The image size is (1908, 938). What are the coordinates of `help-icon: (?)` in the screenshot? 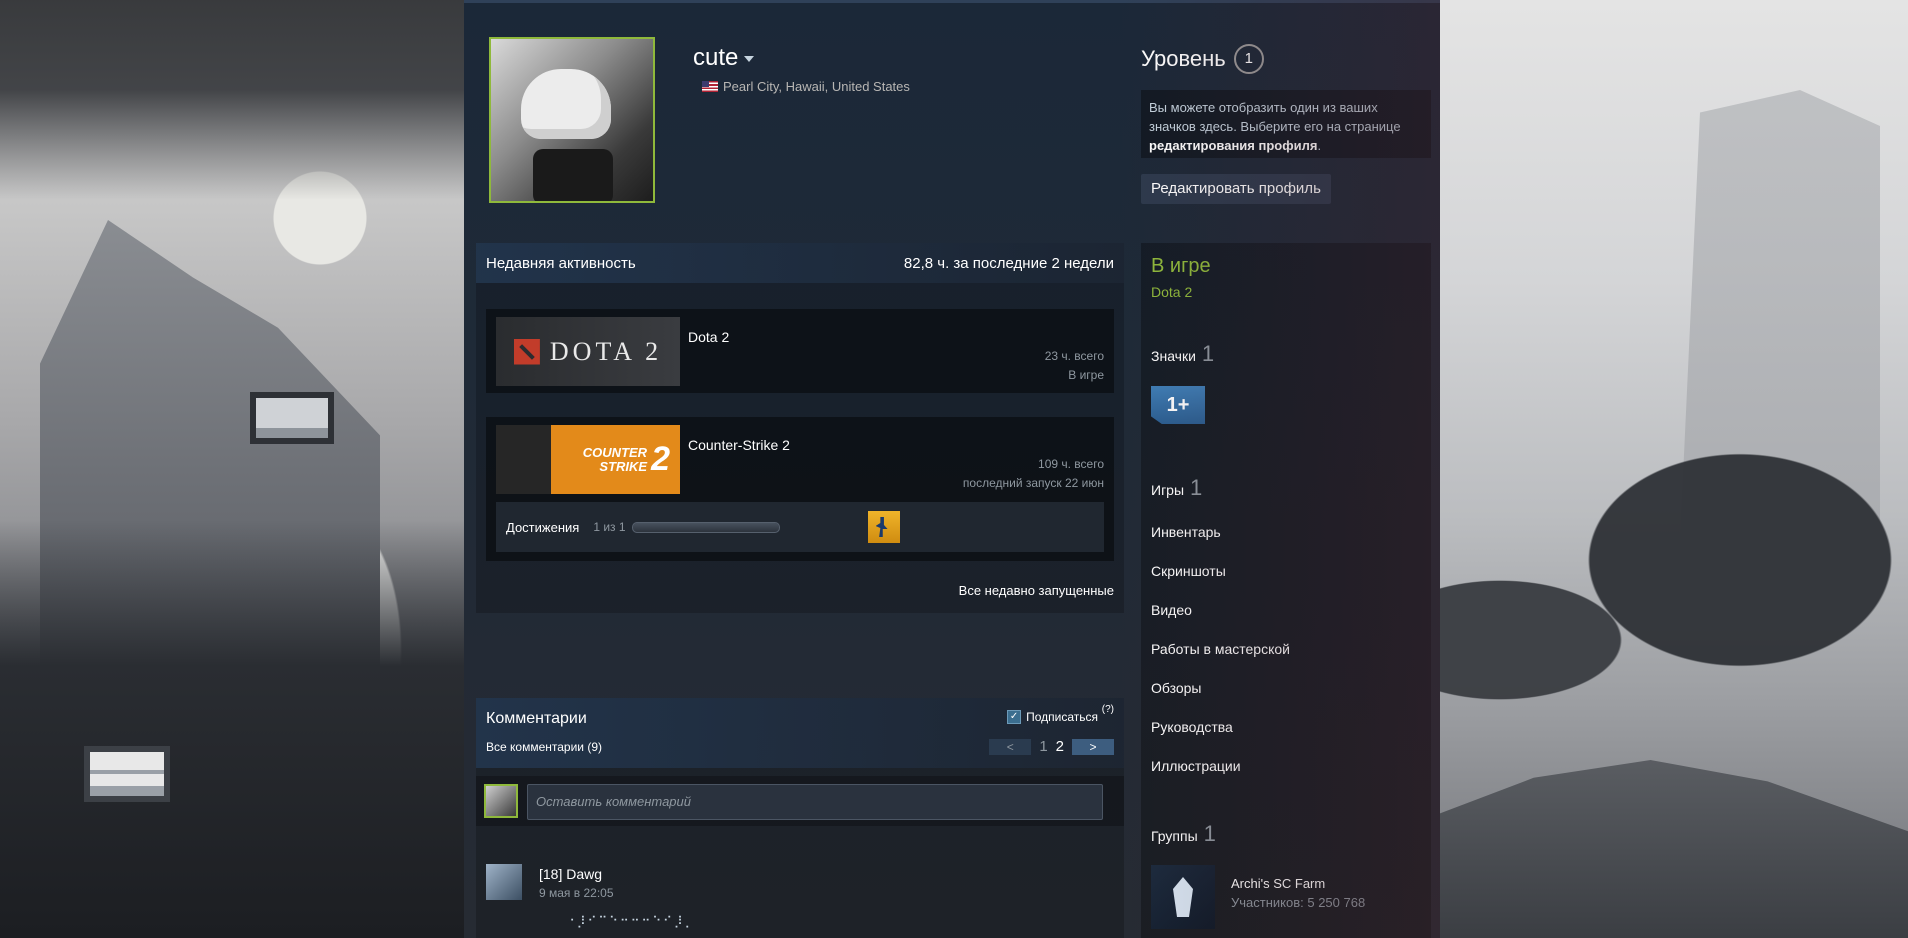 It's located at (1108, 709).